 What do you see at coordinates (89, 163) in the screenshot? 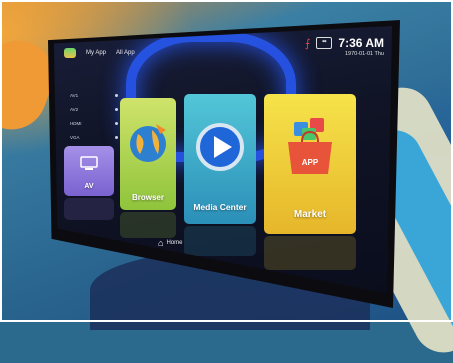
I see `monitor-icon` at bounding box center [89, 163].